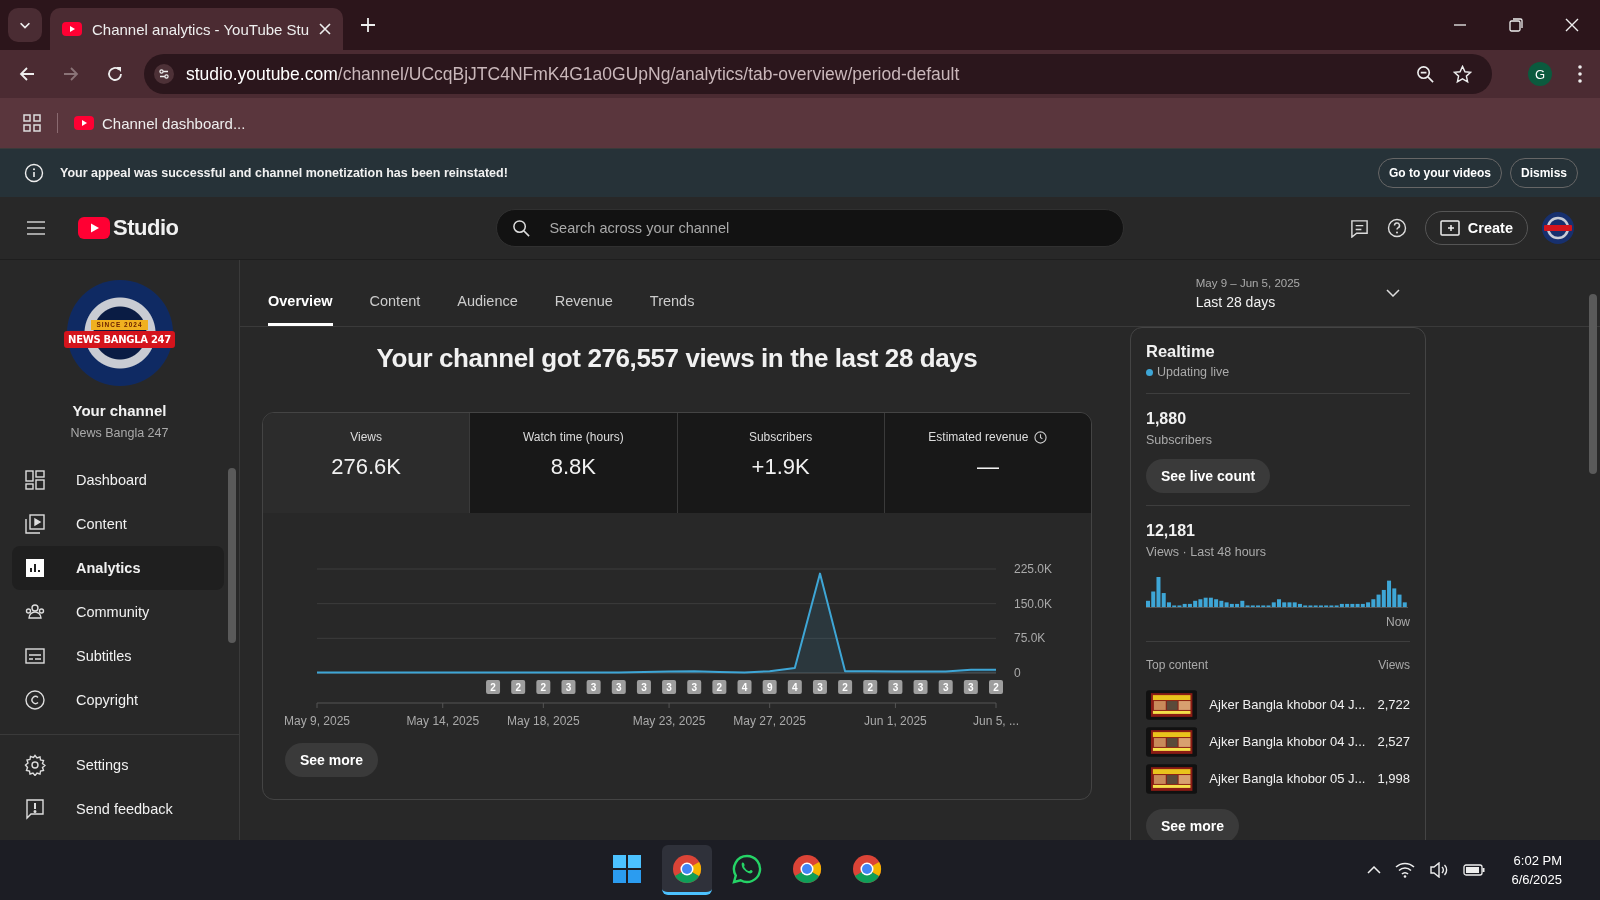  I want to click on column-header: Views, so click(1394, 665).